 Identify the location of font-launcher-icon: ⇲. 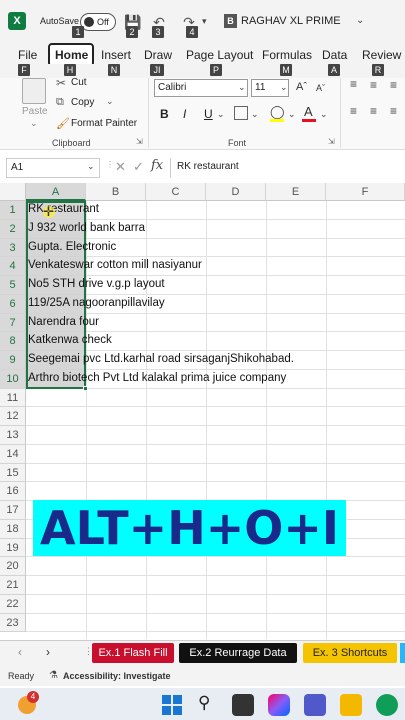
(331, 141).